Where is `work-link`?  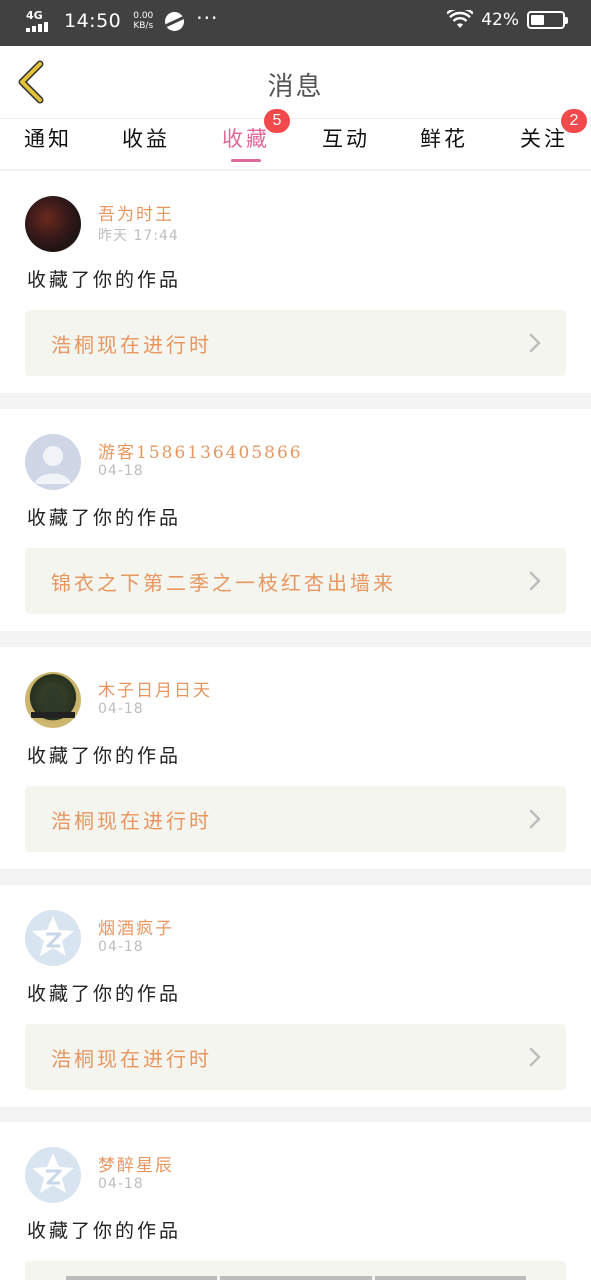 work-link is located at coordinates (295, 1270).